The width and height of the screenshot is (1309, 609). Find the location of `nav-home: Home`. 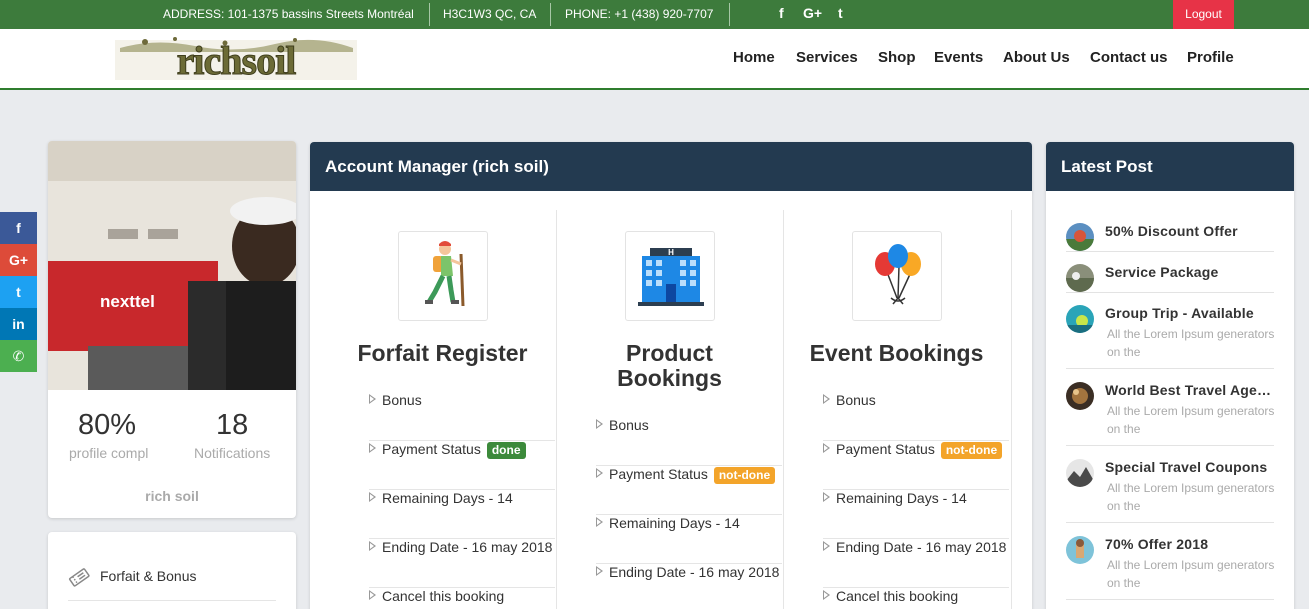

nav-home: Home is located at coordinates (754, 57).